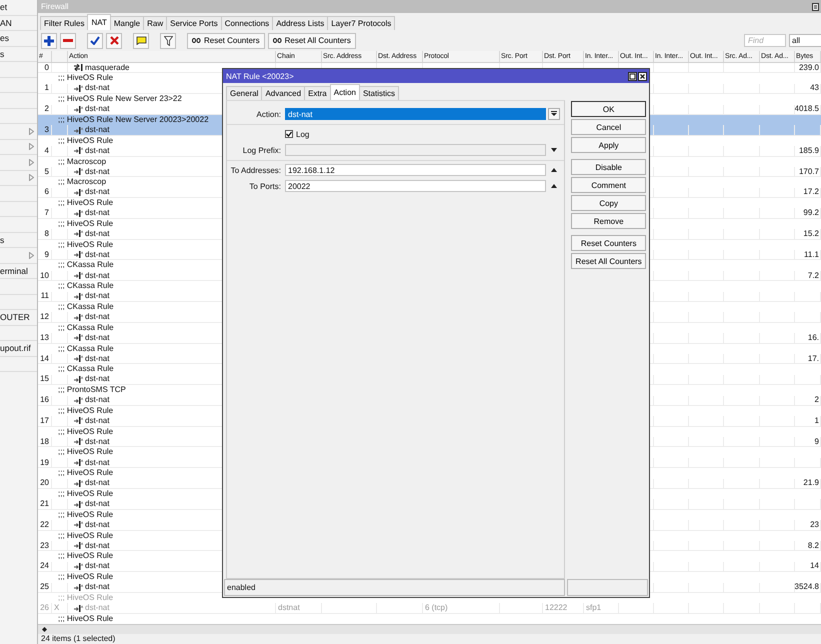 The width and height of the screenshot is (821, 644). I want to click on filter-dropdown: all, so click(805, 40).